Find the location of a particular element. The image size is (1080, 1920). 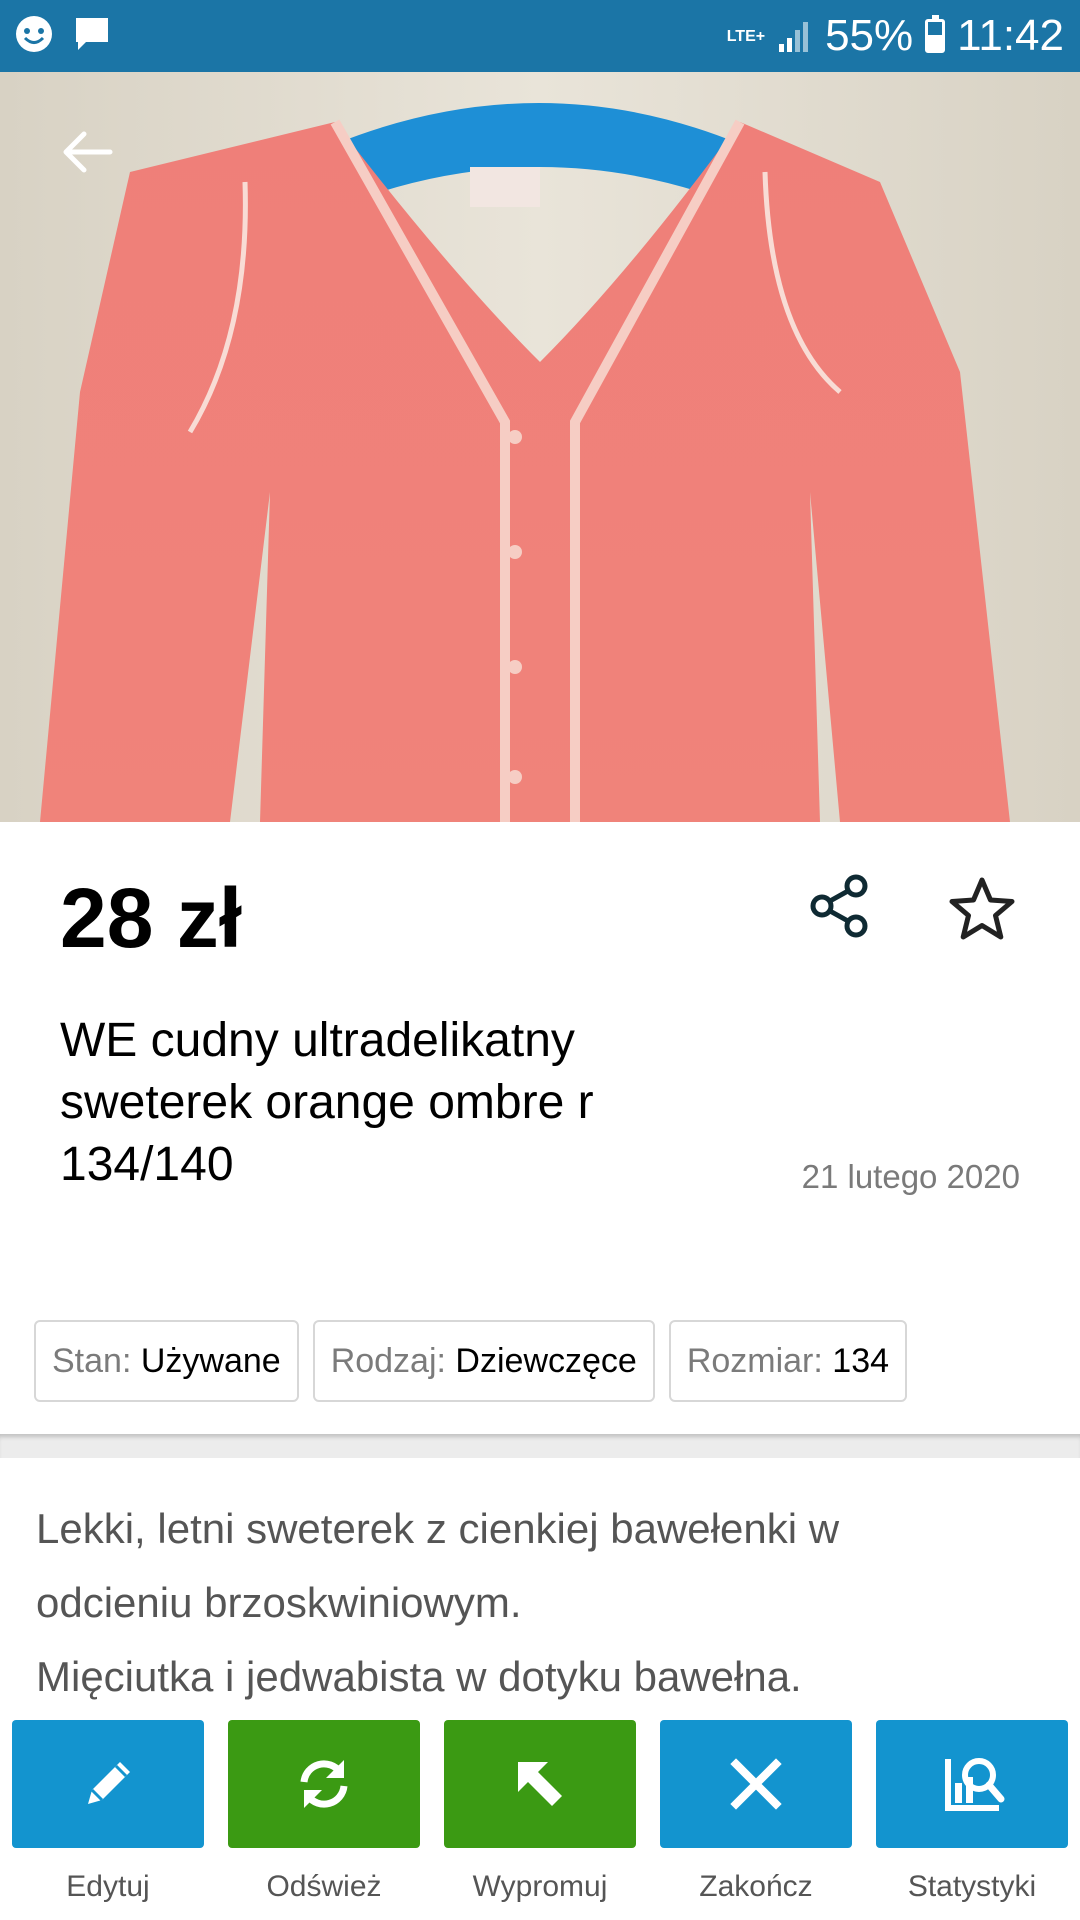

favorite-star-icon is located at coordinates (982, 910).